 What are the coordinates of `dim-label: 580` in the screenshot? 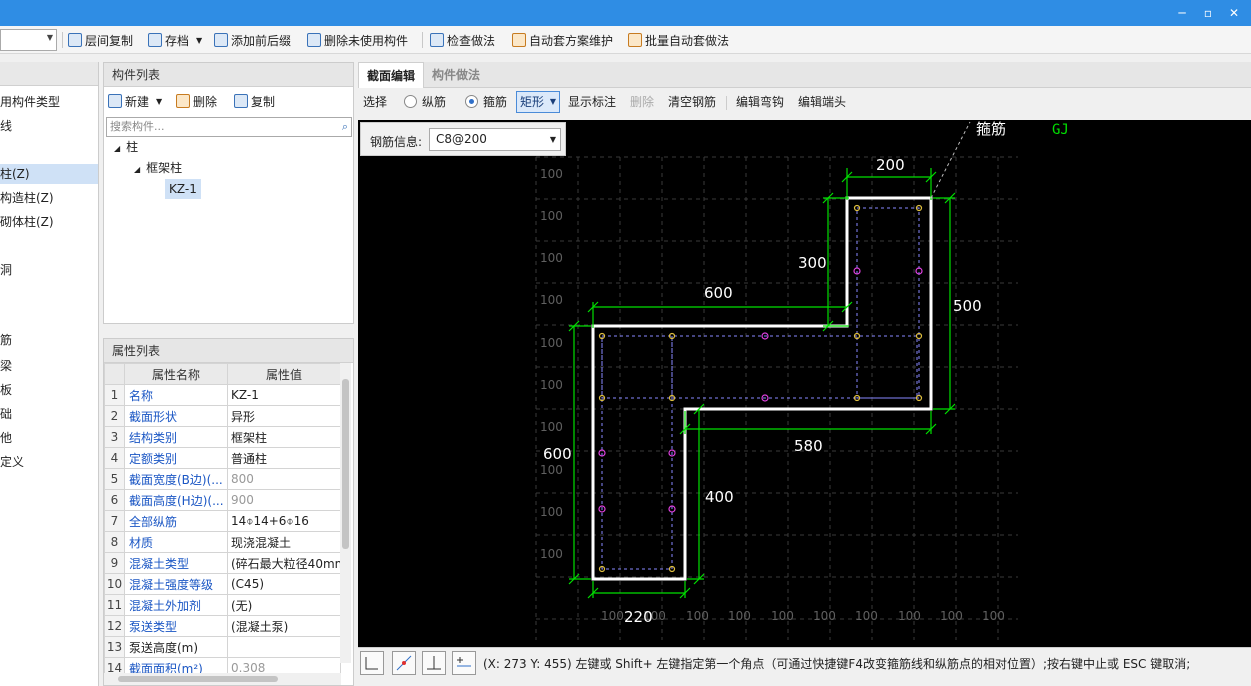 It's located at (808, 446).